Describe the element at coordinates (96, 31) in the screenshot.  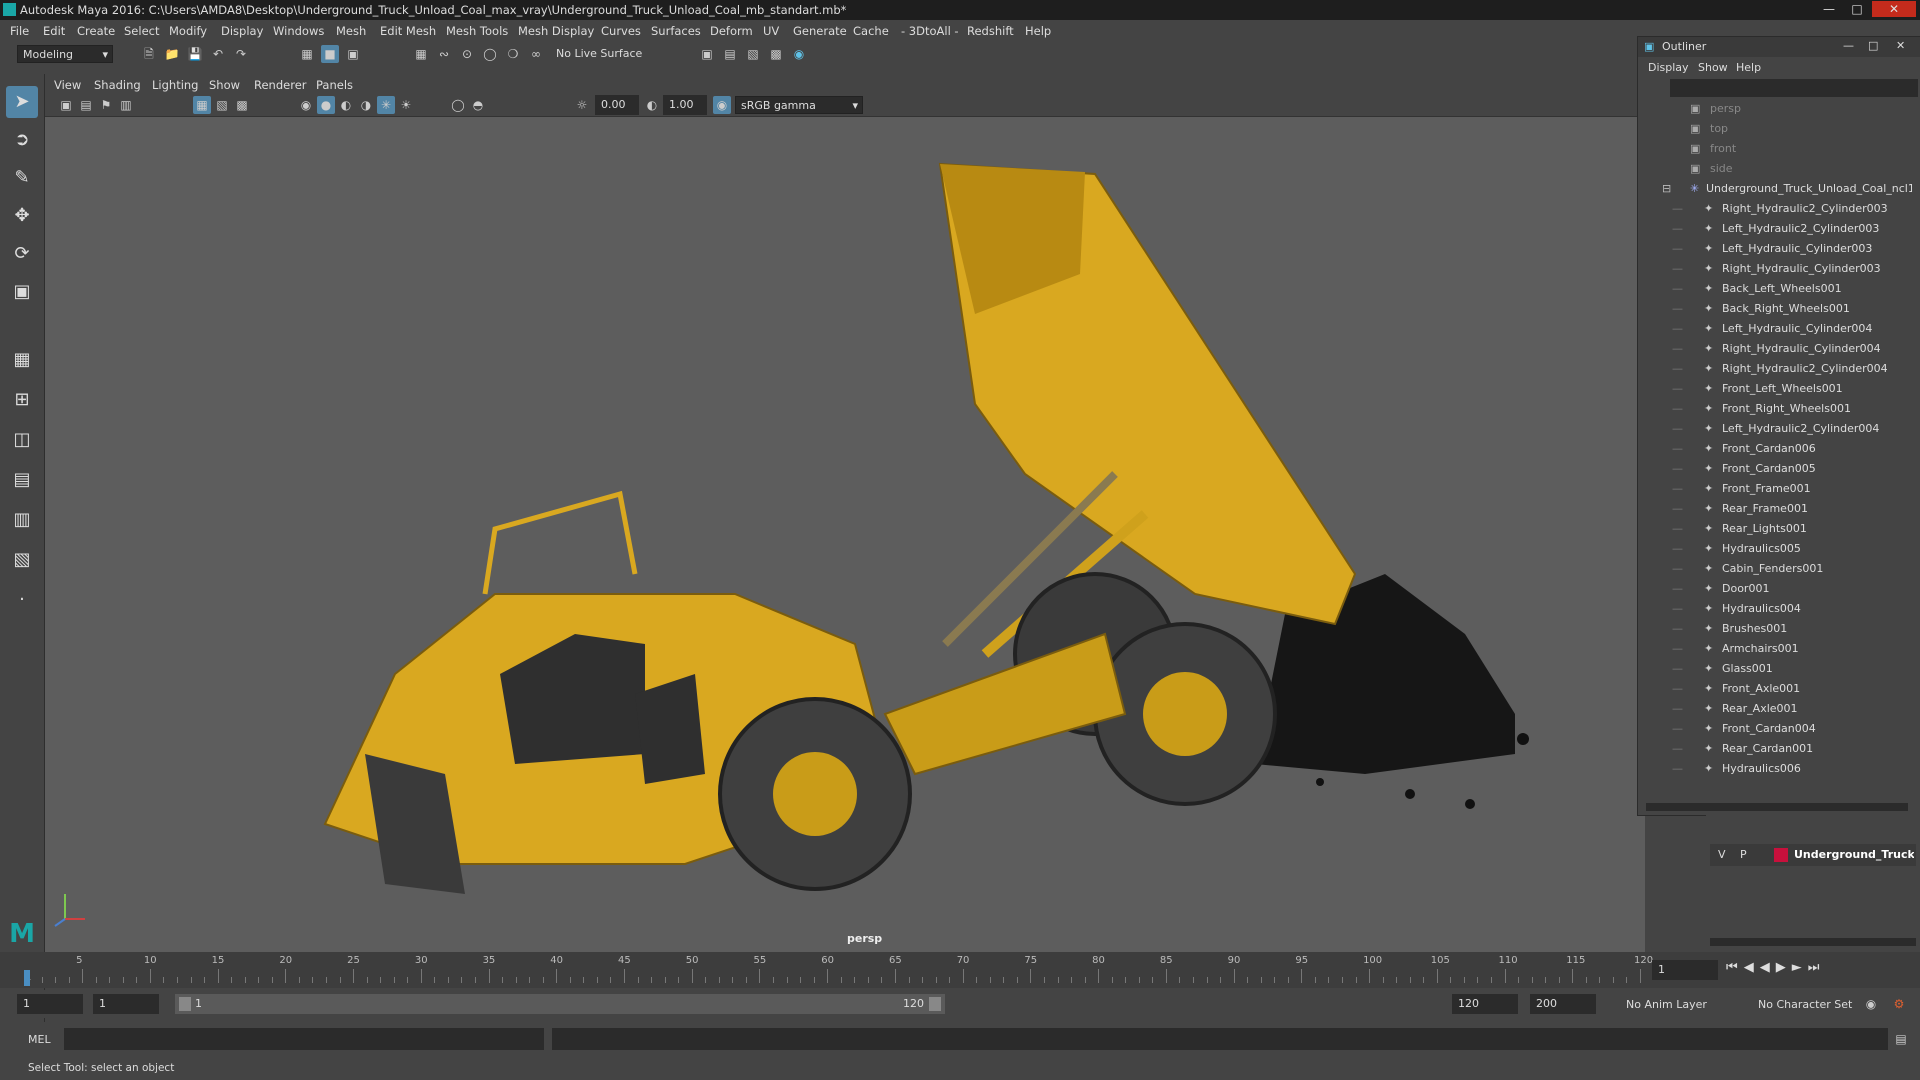
I see `menu-create: Create` at that location.